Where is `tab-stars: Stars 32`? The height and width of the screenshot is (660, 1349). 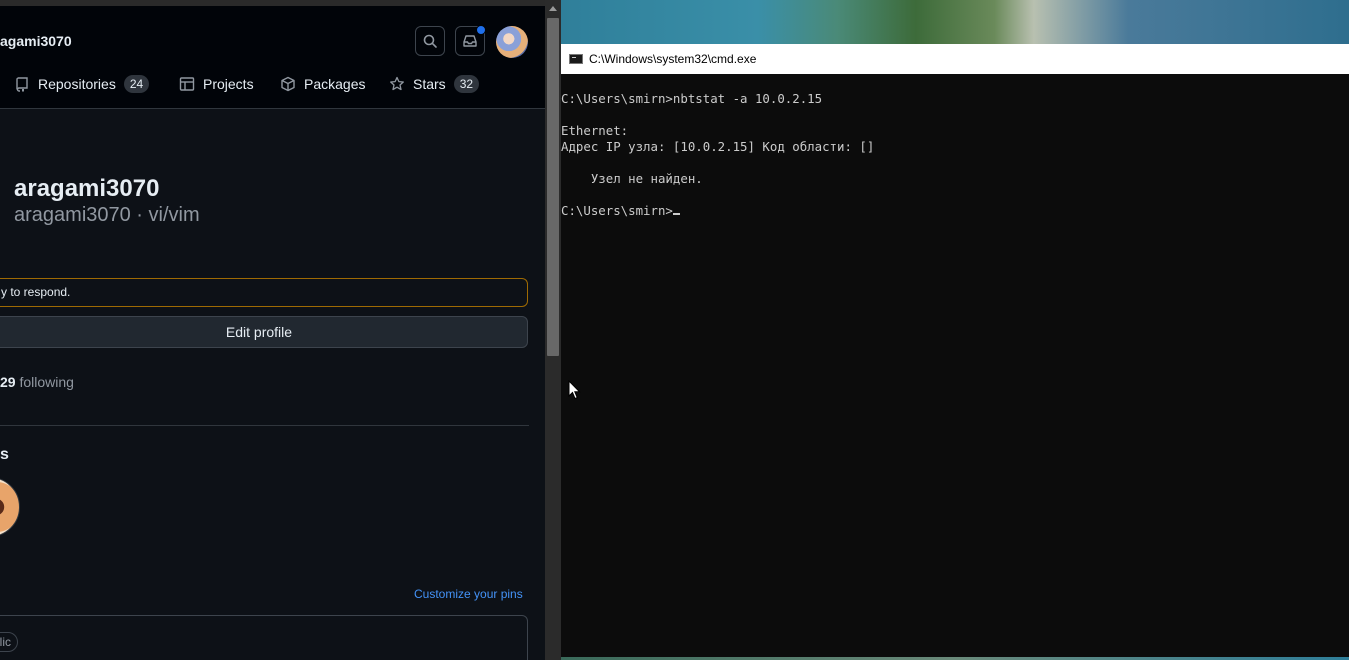
tab-stars: Stars 32 is located at coordinates (434, 84).